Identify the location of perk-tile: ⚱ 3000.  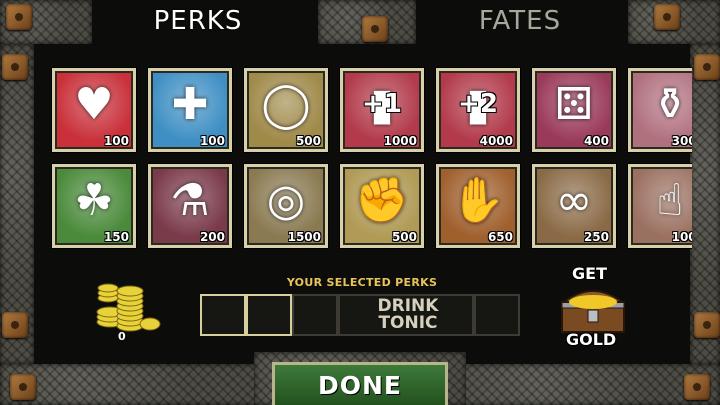
(660, 110).